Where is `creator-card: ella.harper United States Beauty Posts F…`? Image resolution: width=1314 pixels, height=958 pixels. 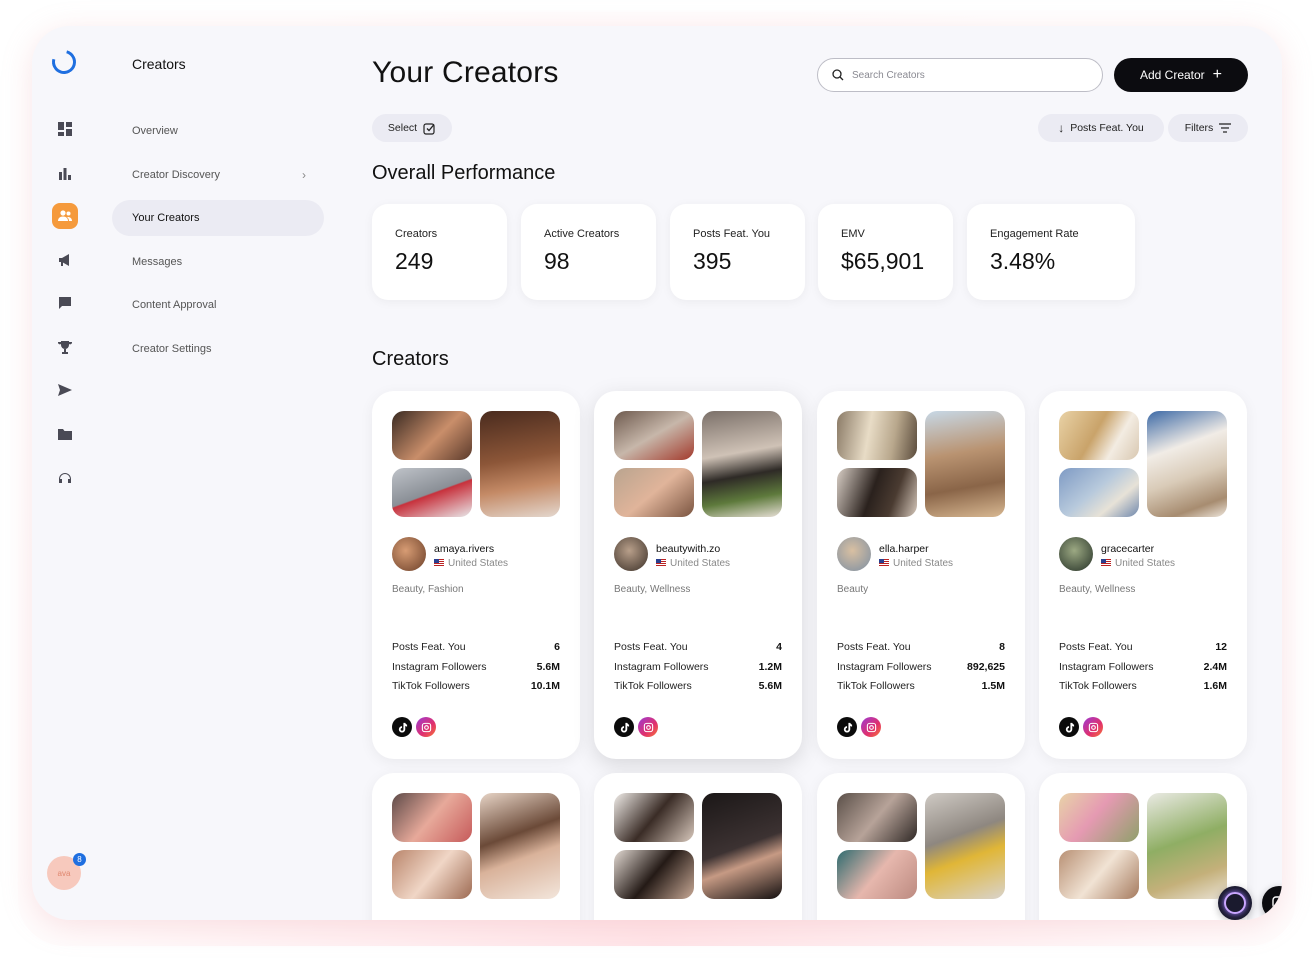 creator-card: ella.harper United States Beauty Posts F… is located at coordinates (921, 575).